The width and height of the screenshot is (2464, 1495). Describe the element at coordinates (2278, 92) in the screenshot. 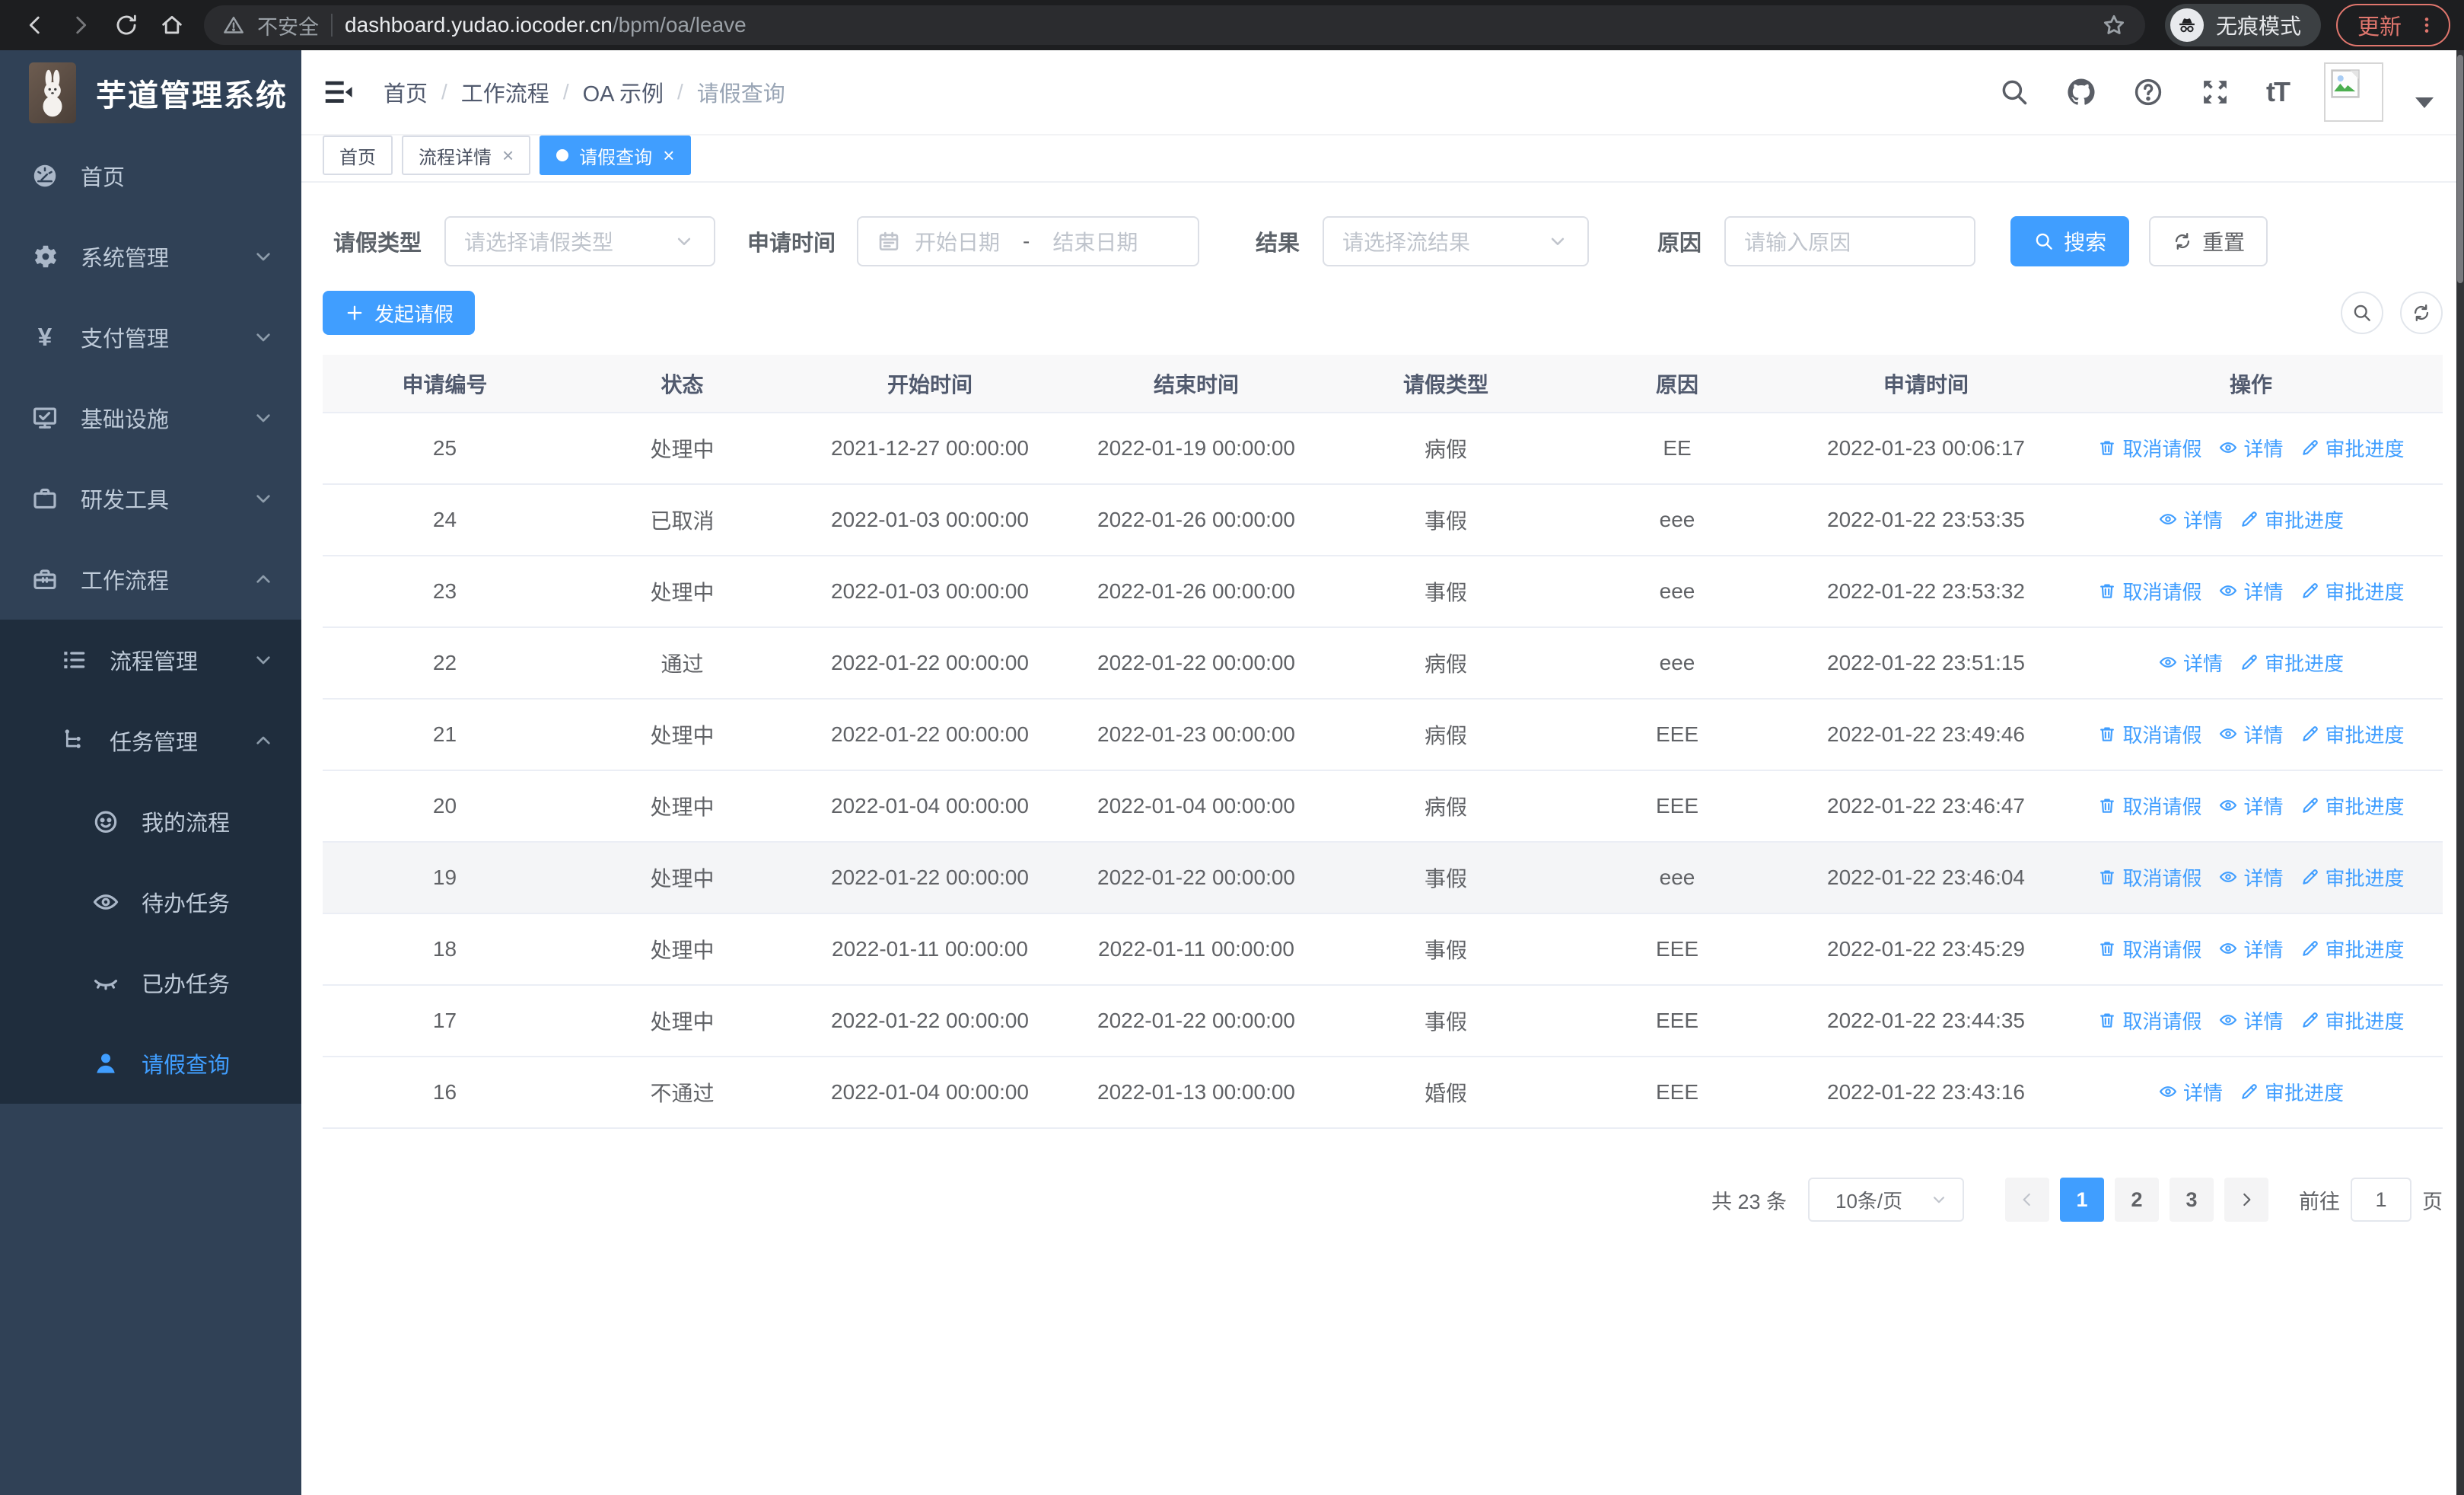

I see `font-size-icon: tT` at that location.